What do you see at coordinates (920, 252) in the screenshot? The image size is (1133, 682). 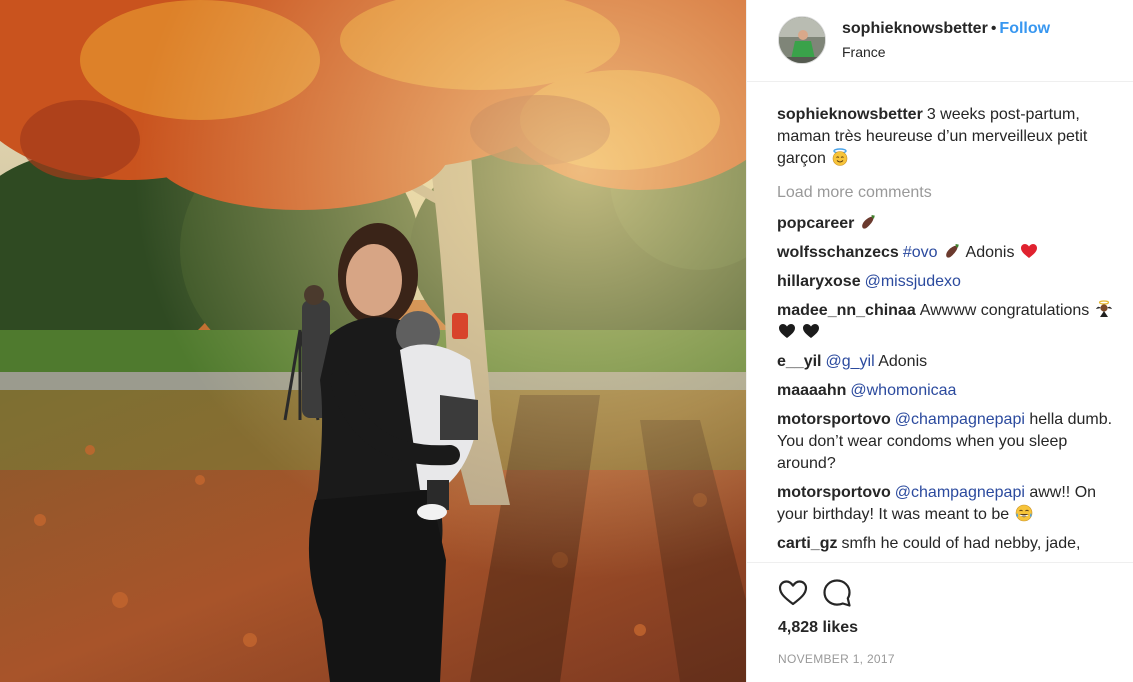 I see `hashtag-link: #ovo` at bounding box center [920, 252].